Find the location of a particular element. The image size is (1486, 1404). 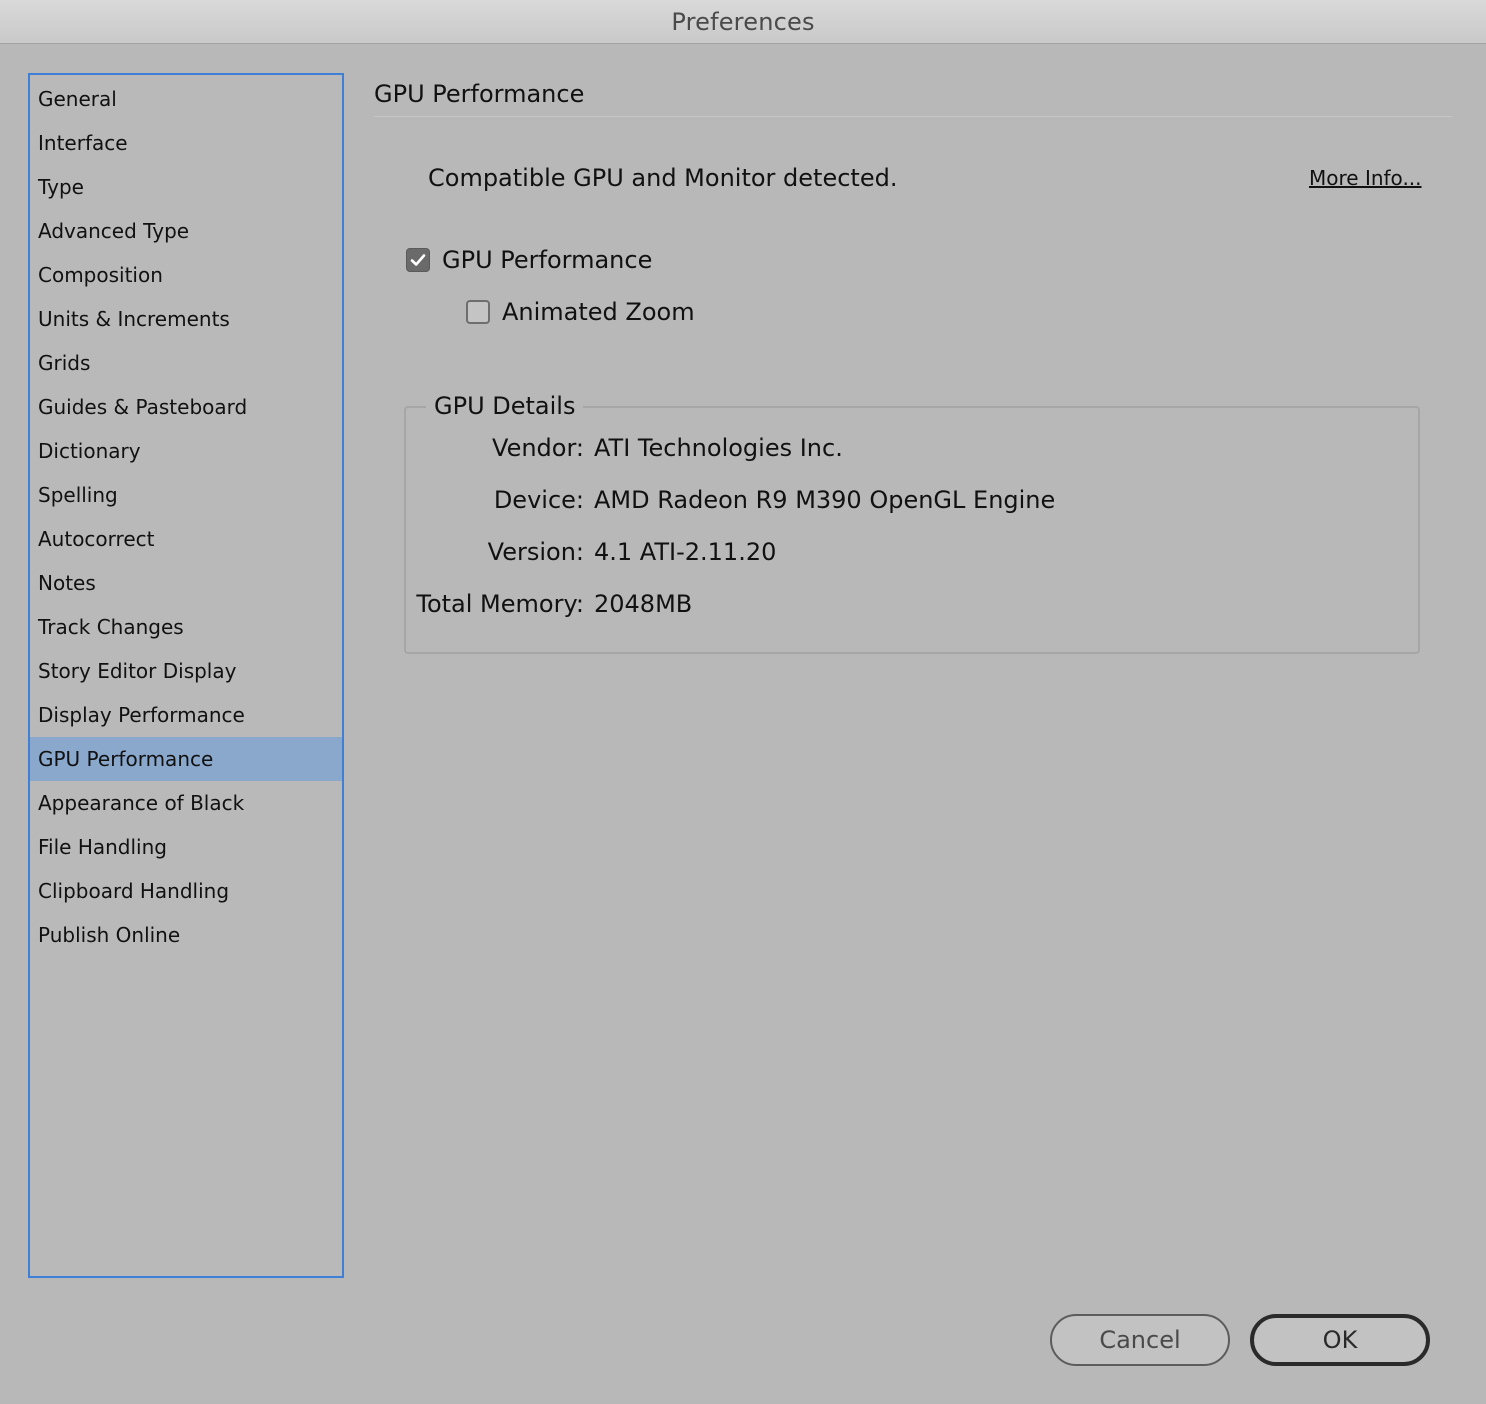

total-memory-value: 2048MB is located at coordinates (643, 604).